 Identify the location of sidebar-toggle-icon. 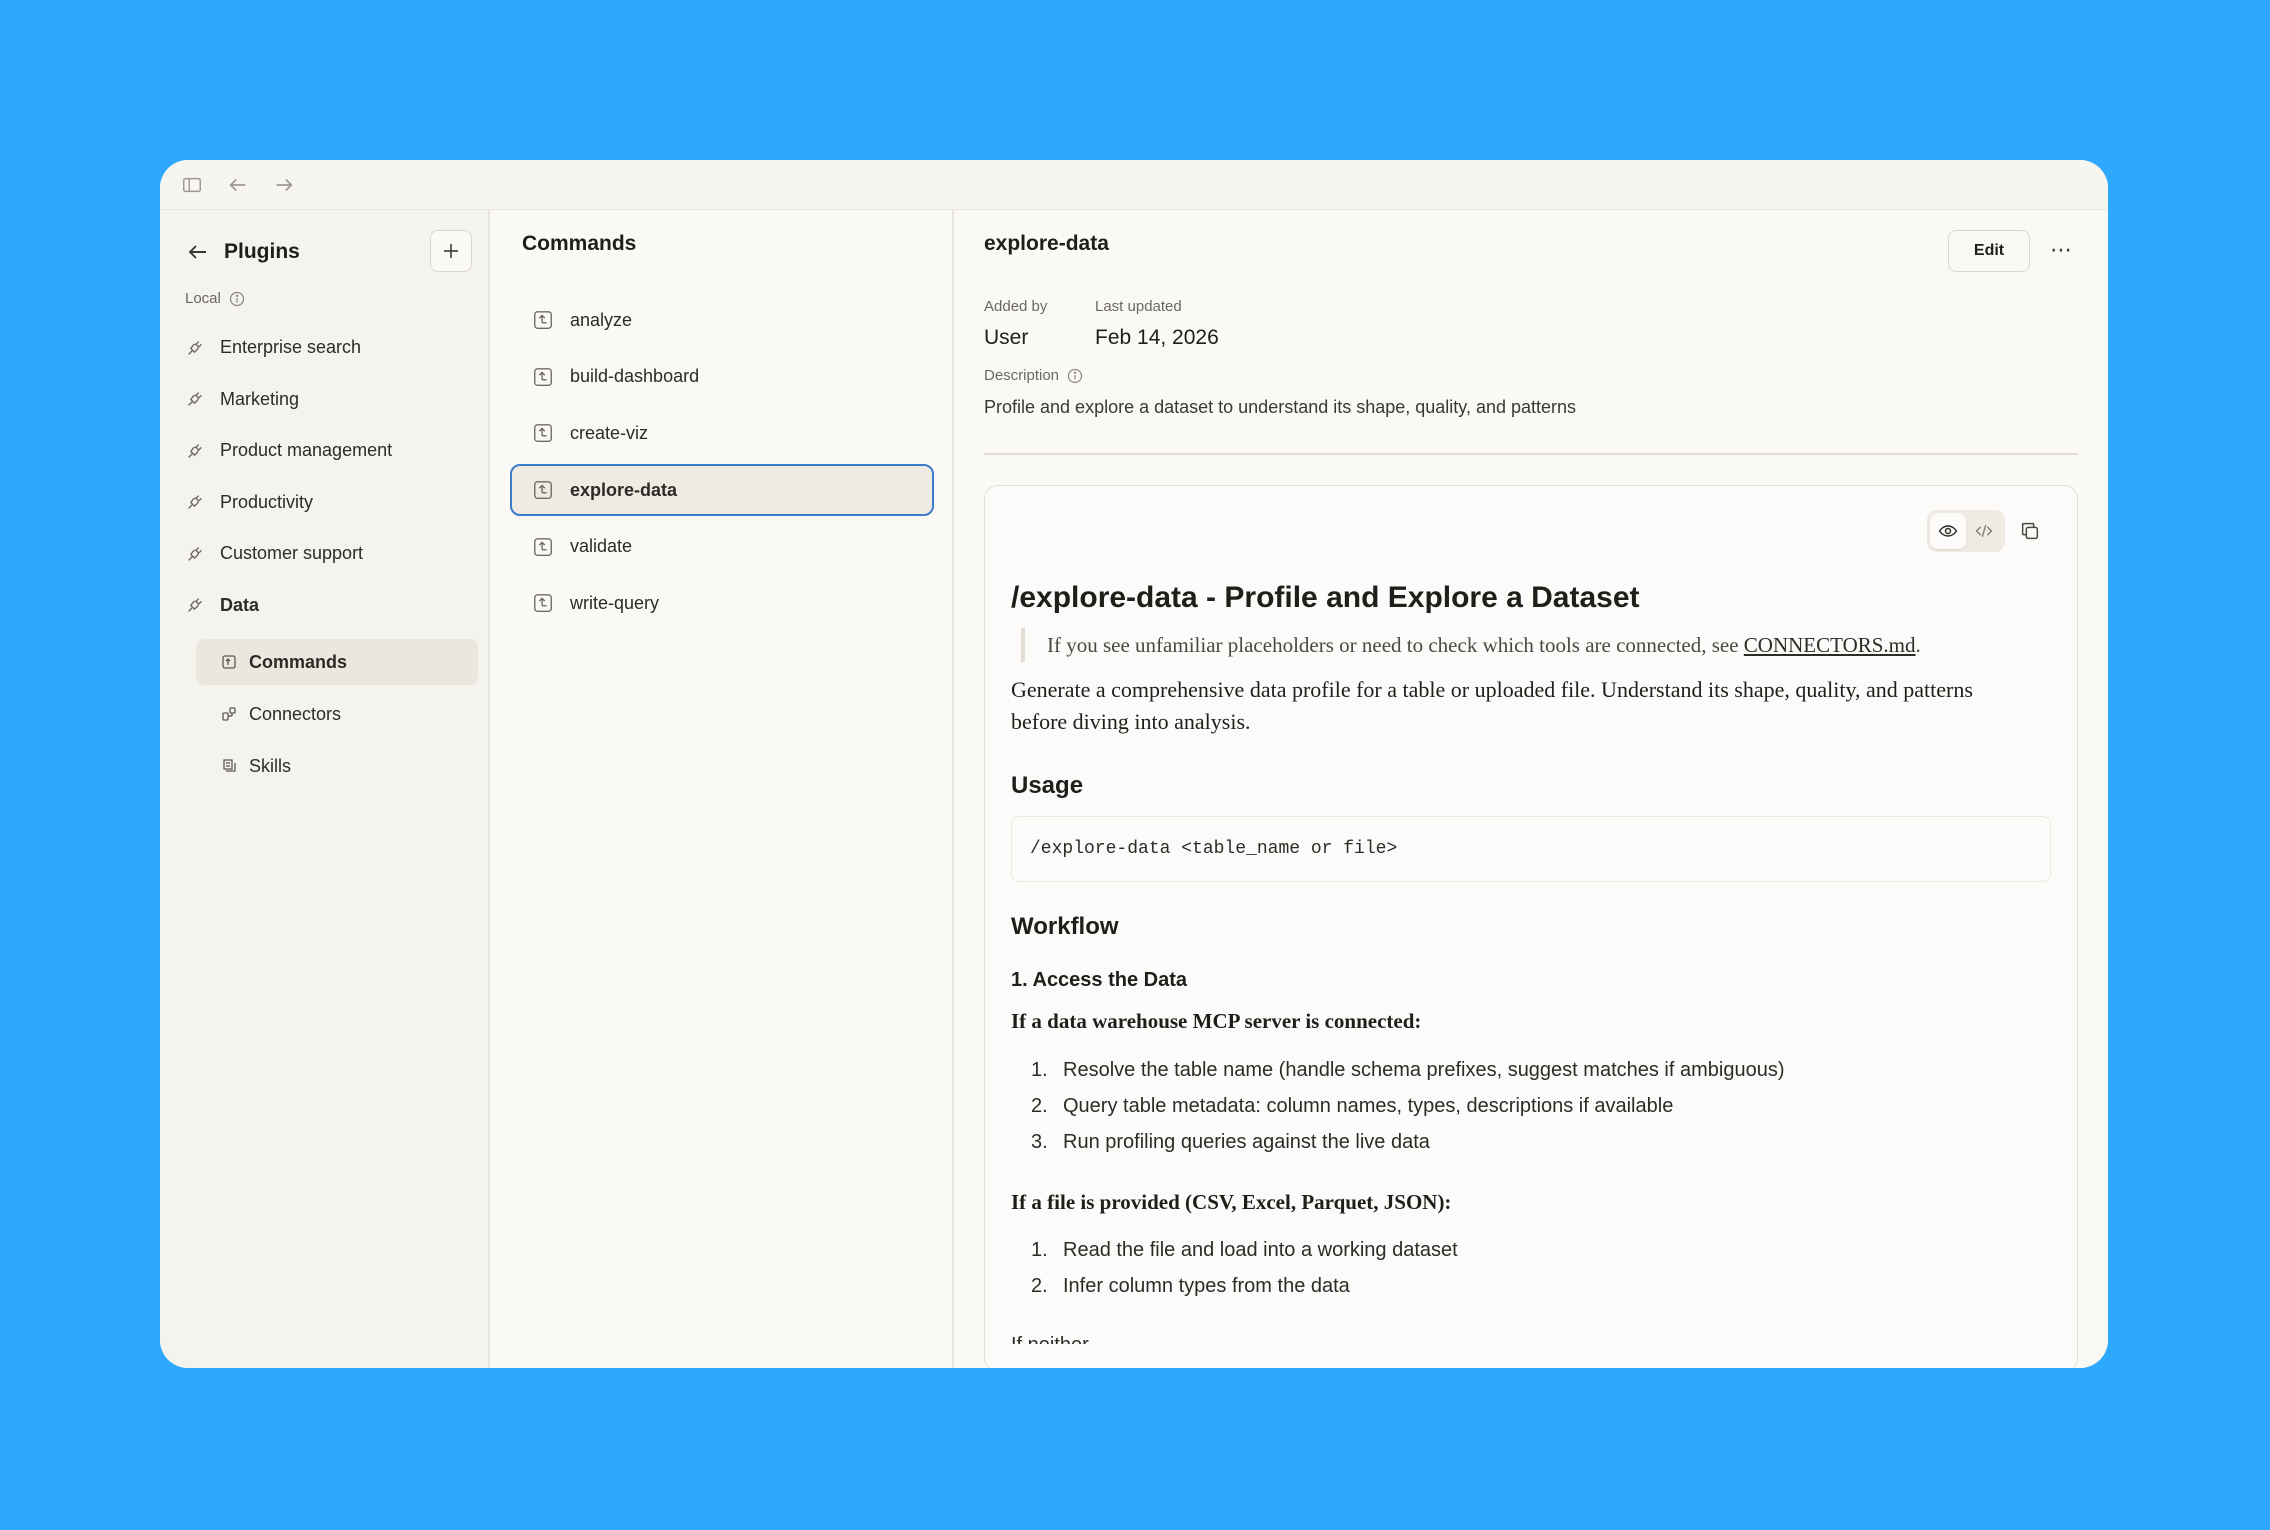
(192, 185).